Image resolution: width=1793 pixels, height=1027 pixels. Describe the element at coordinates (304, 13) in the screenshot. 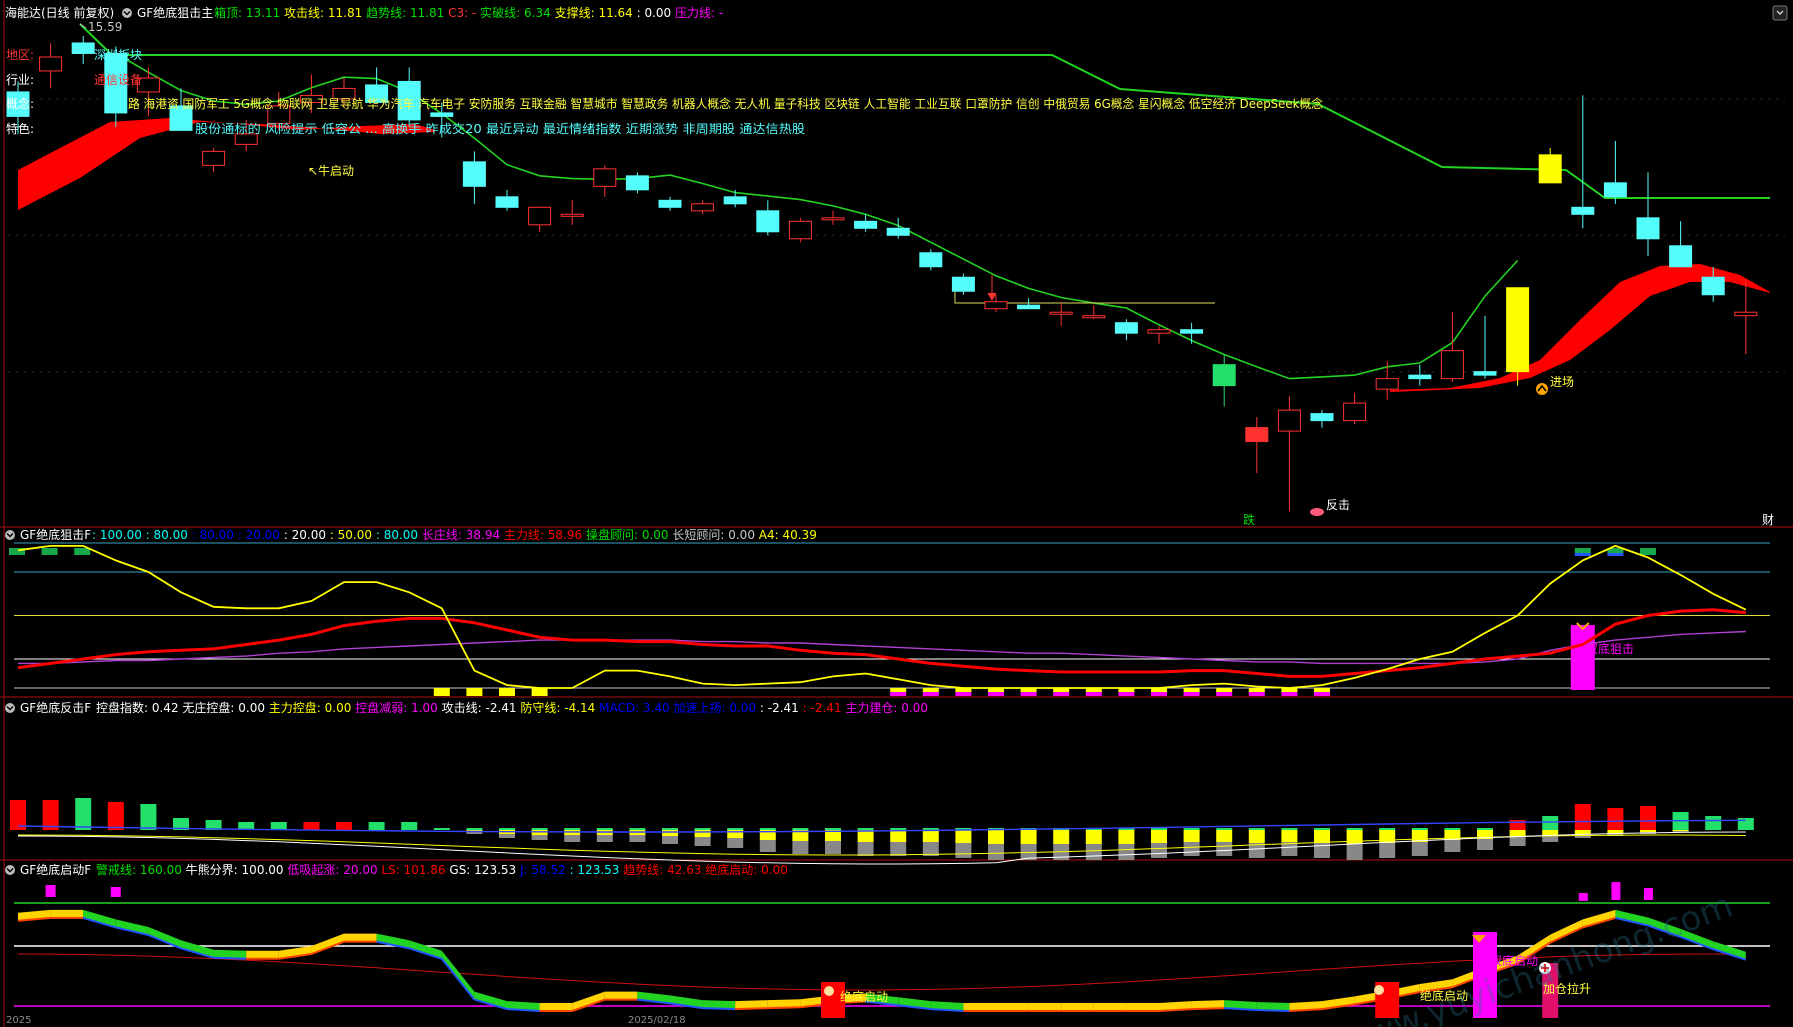

I see `readout-label: 攻击线:` at that location.